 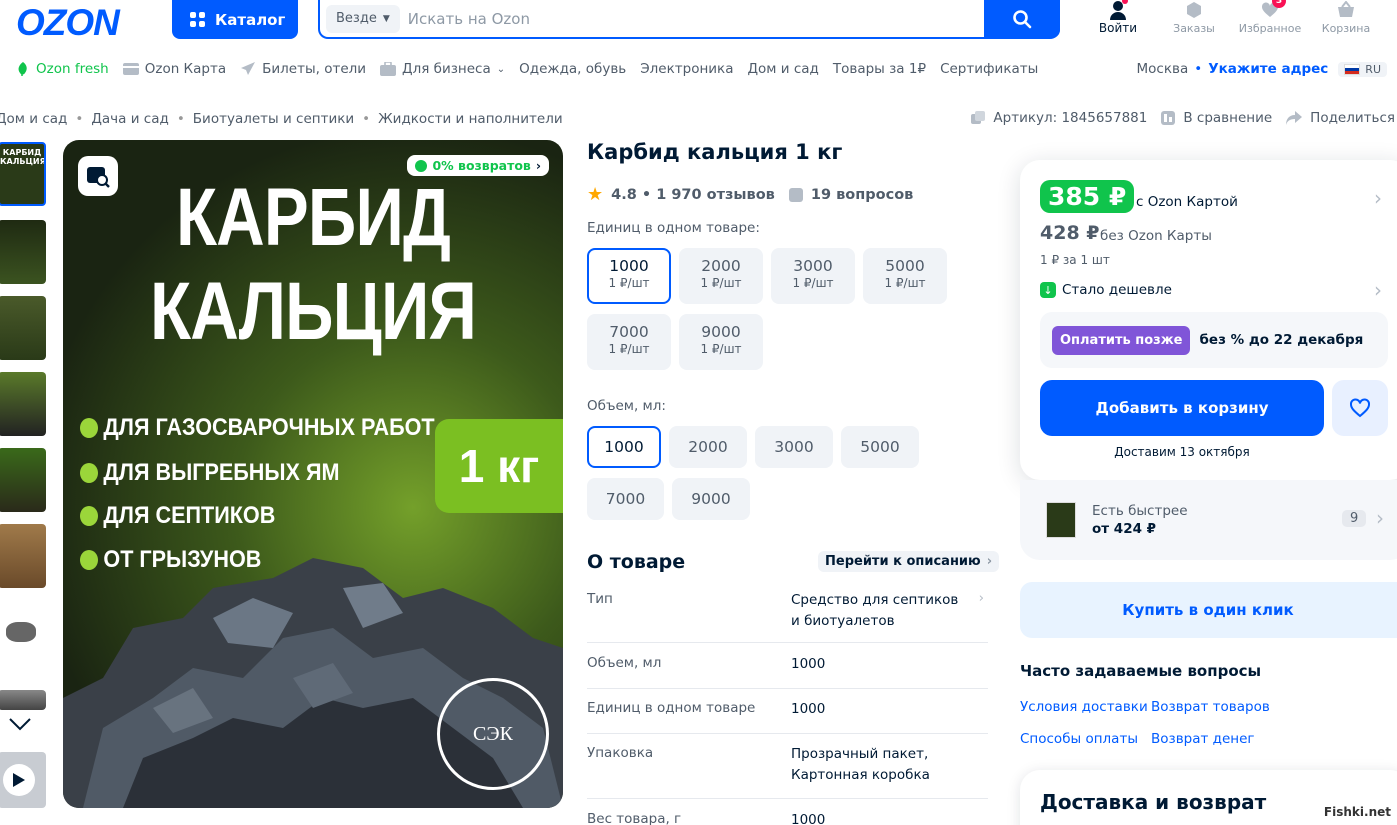 What do you see at coordinates (33, 119) in the screenshot?
I see `breadcrumb-item: Дом и сад` at bounding box center [33, 119].